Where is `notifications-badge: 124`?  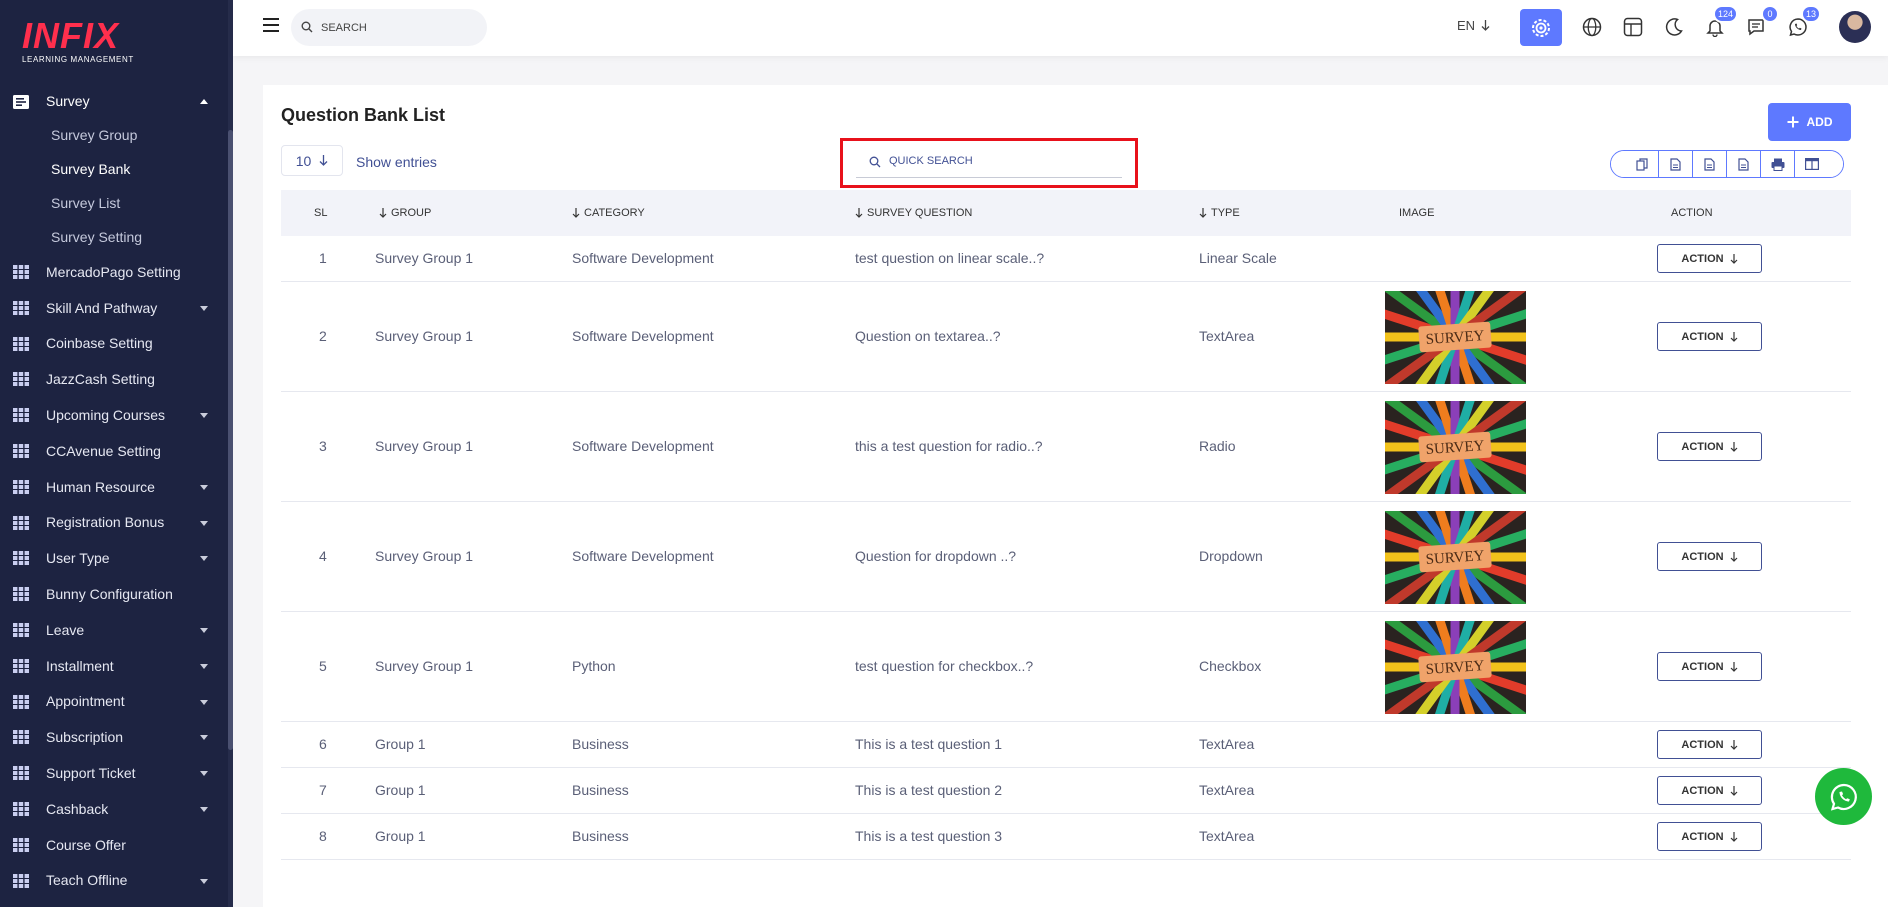
notifications-badge: 124 is located at coordinates (1725, 14).